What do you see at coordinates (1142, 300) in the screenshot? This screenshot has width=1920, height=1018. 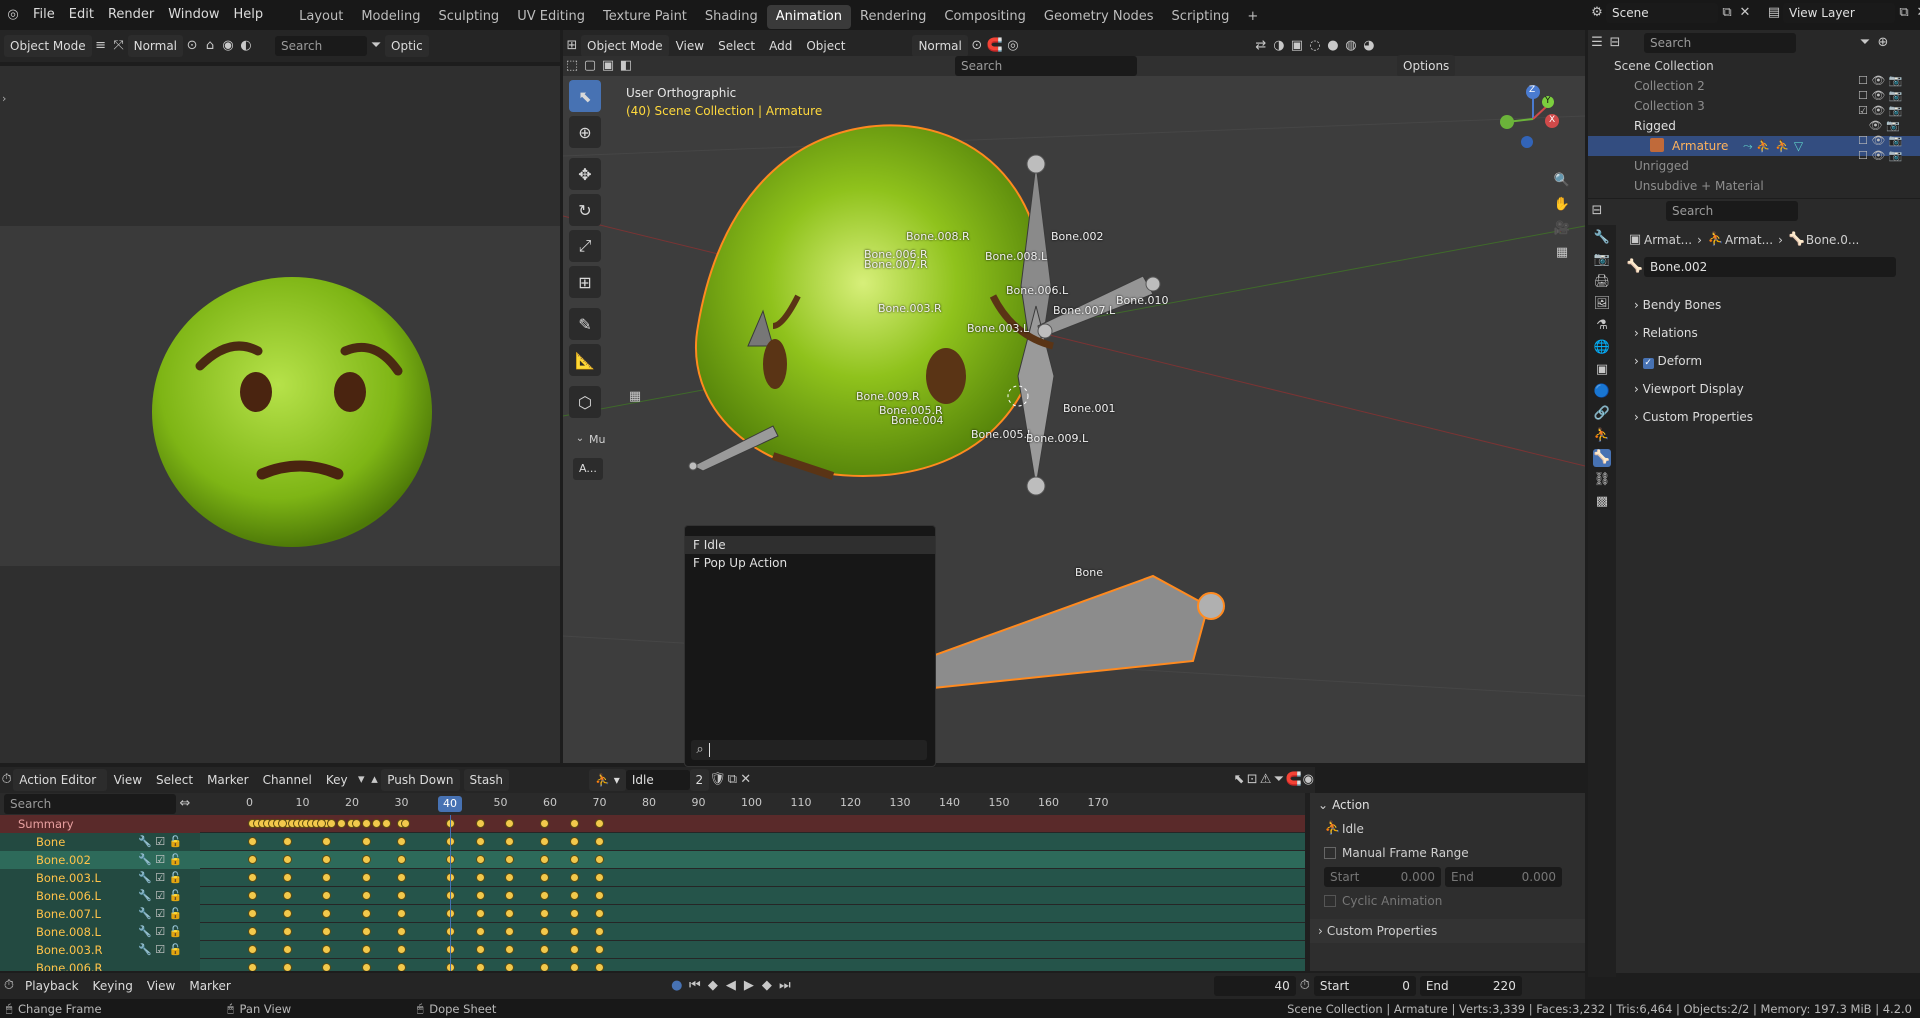 I see `bone-label-010: Bone.010` at bounding box center [1142, 300].